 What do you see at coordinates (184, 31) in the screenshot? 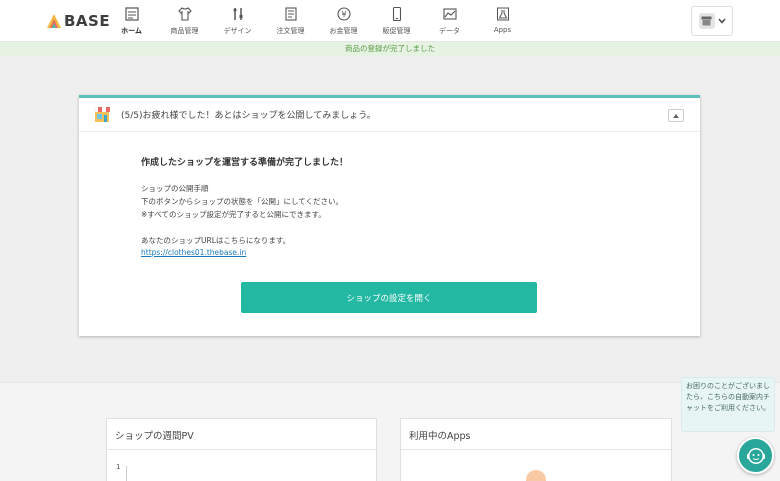
I see `nav-products-label: 商品管理` at bounding box center [184, 31].